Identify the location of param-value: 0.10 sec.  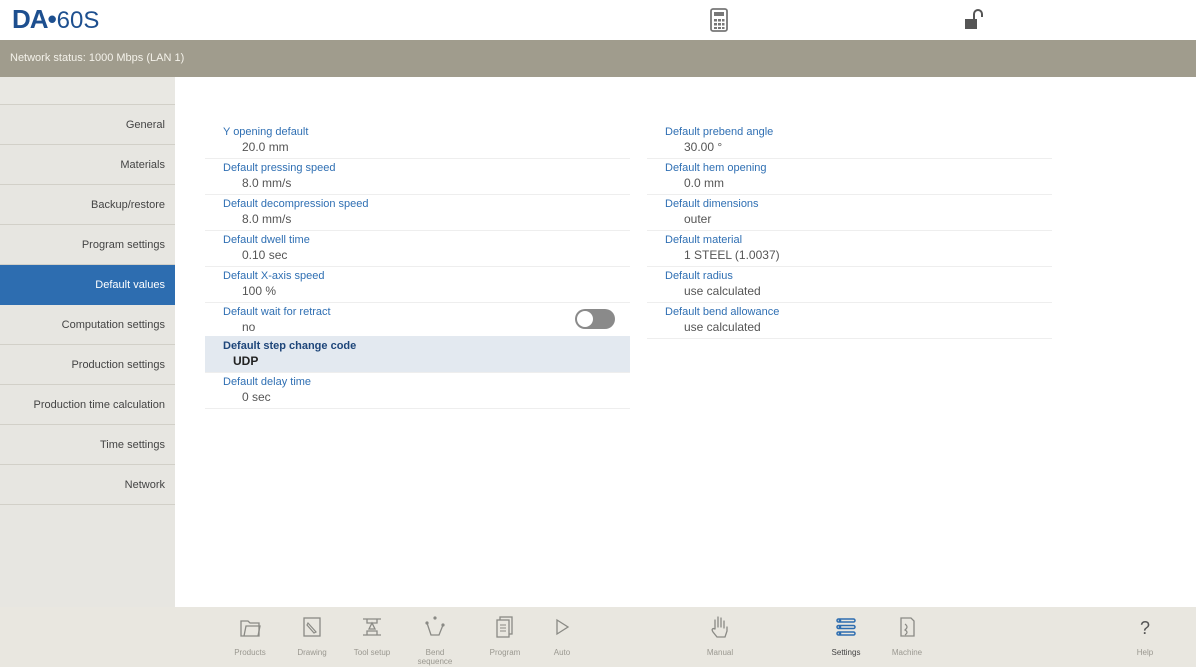
(265, 255).